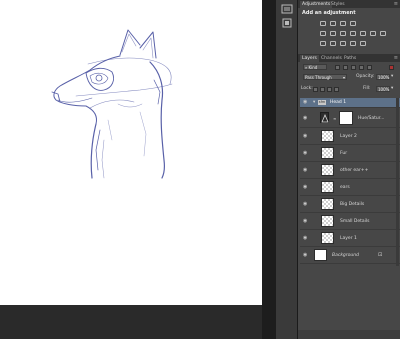 Image resolution: width=400 pixels, height=339 pixels. What do you see at coordinates (316, 4) in the screenshot?
I see `tab-adjustments: Adjustments` at bounding box center [316, 4].